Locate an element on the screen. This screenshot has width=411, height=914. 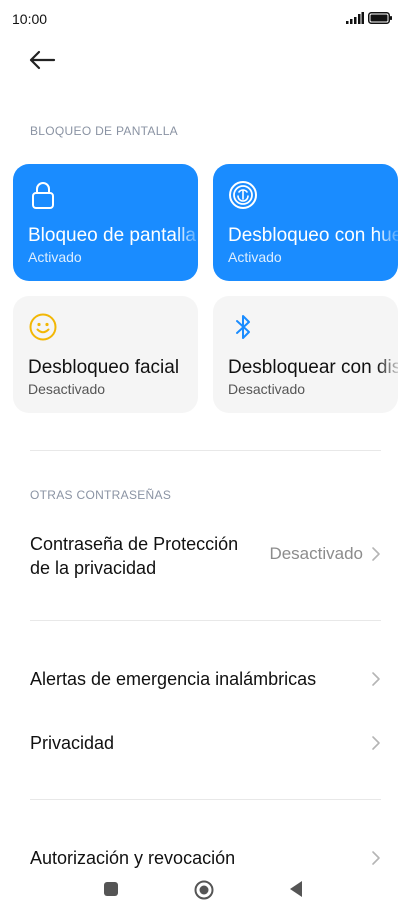
row-value: Desactivado is located at coordinates (316, 553).